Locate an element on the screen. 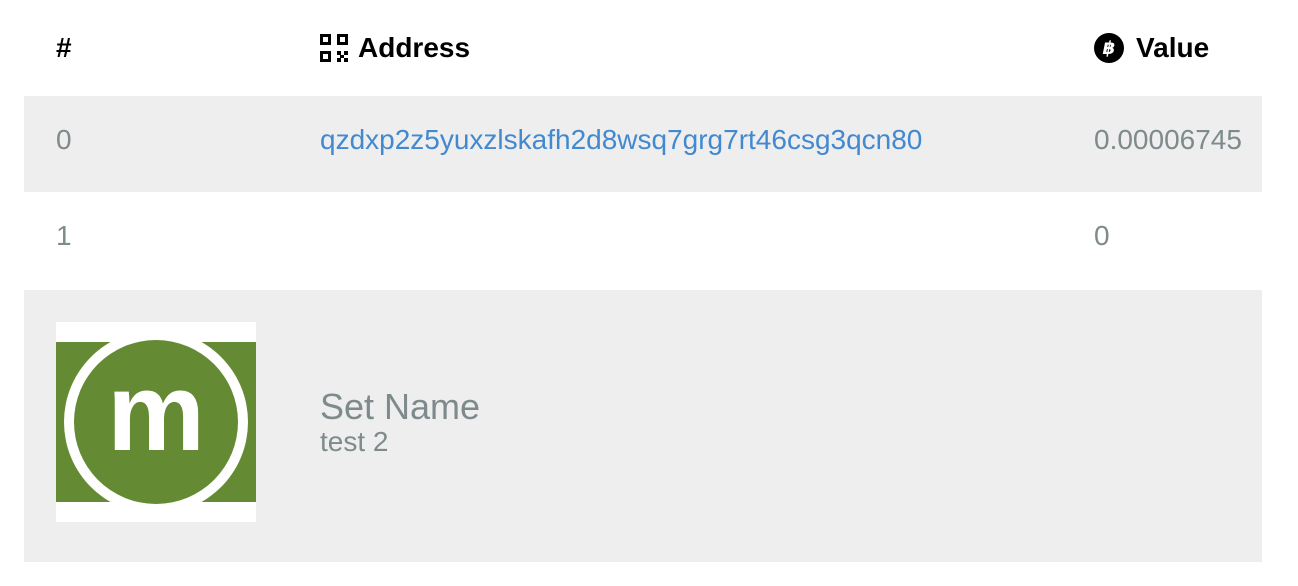 This screenshot has width=1298, height=586. row-index: 1 is located at coordinates (64, 235).